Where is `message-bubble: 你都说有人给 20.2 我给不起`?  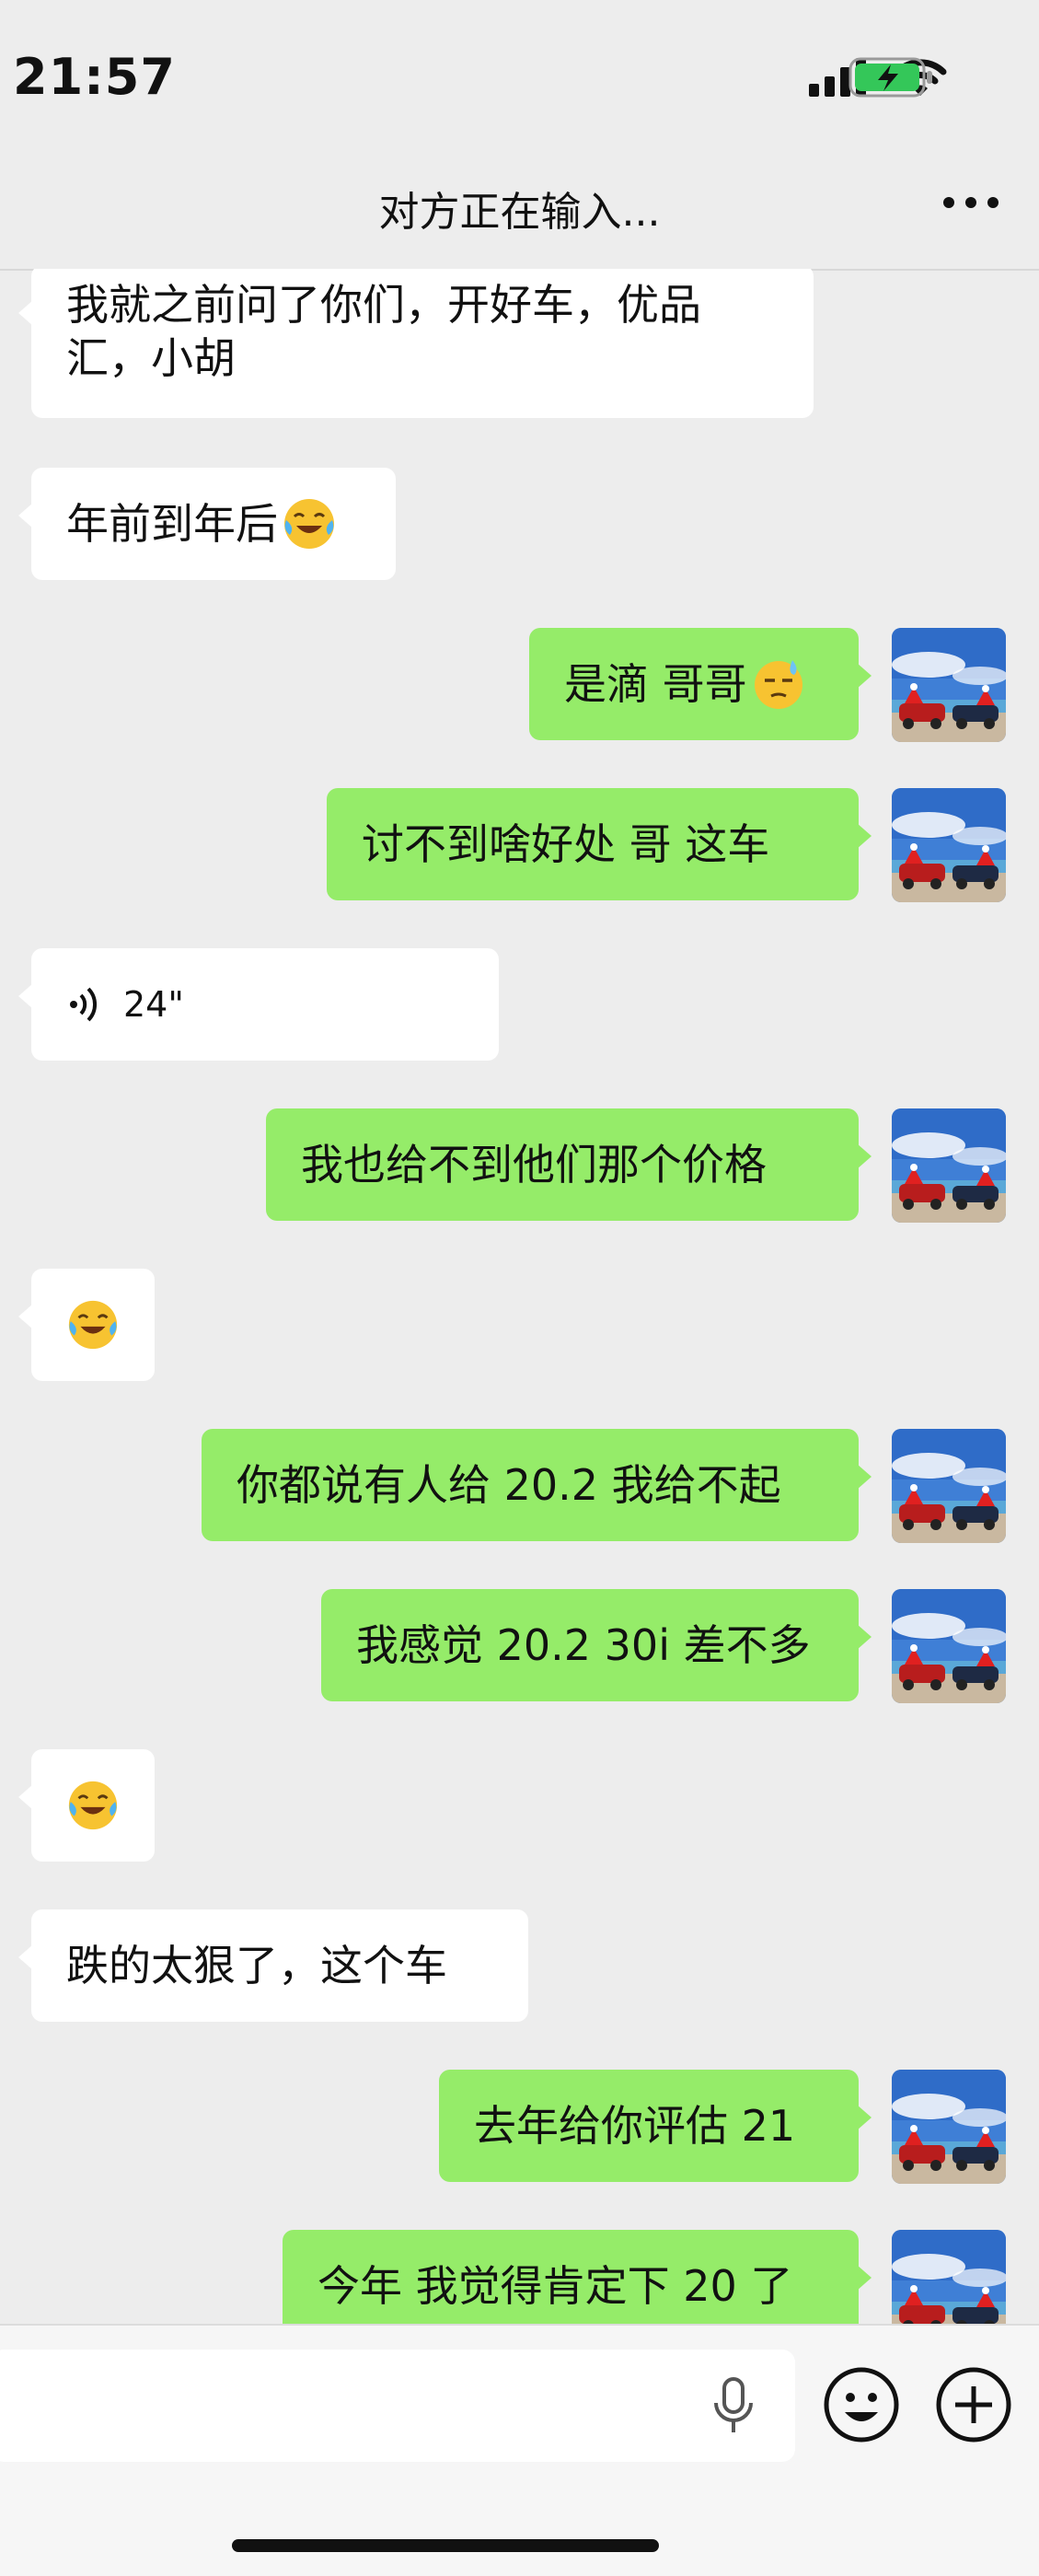
message-bubble: 你都说有人给 20.2 我给不起 is located at coordinates (537, 1485).